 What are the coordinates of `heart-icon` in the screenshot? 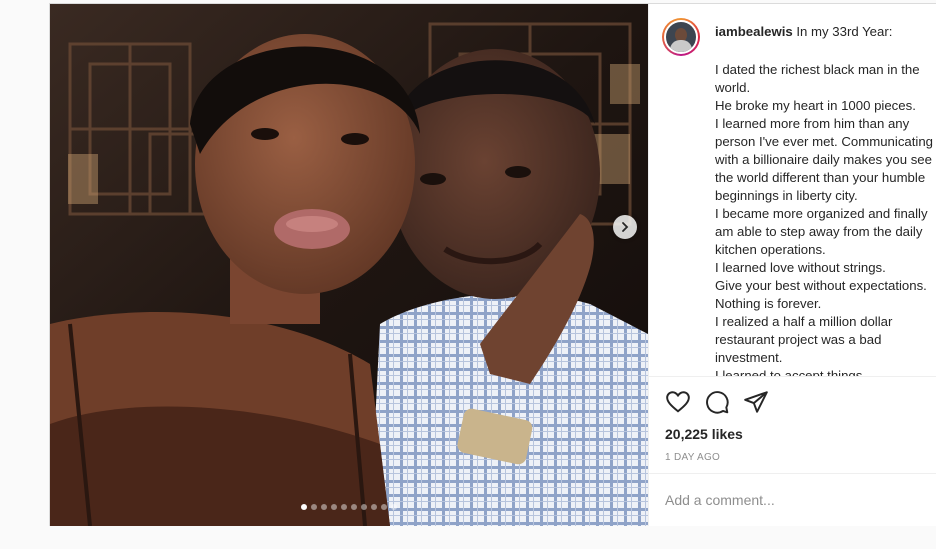 It's located at (678, 402).